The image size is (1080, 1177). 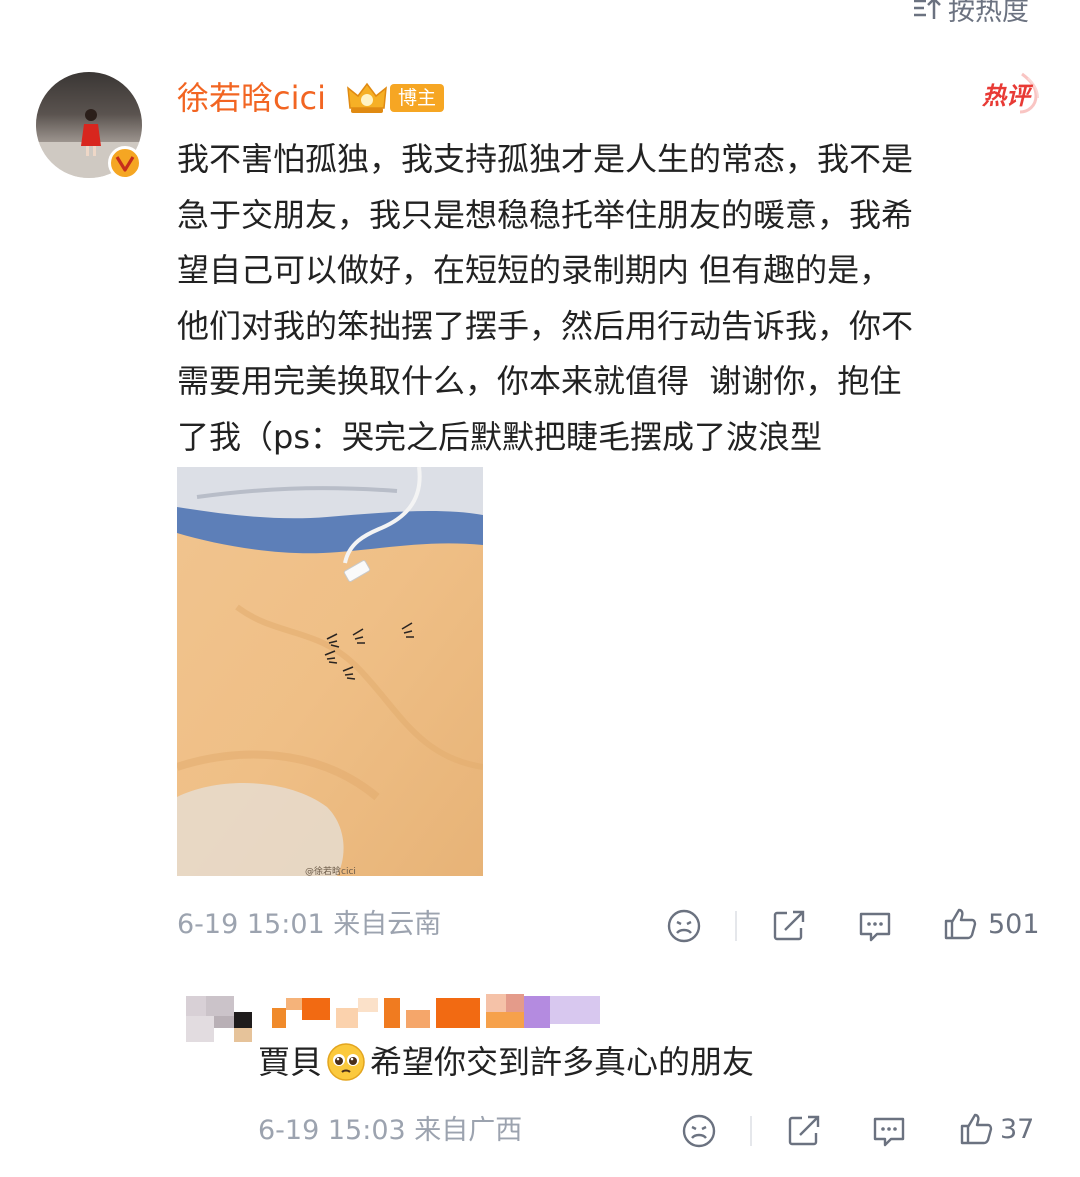 I want to click on comment-like-button: 37, so click(x=996, y=1129).